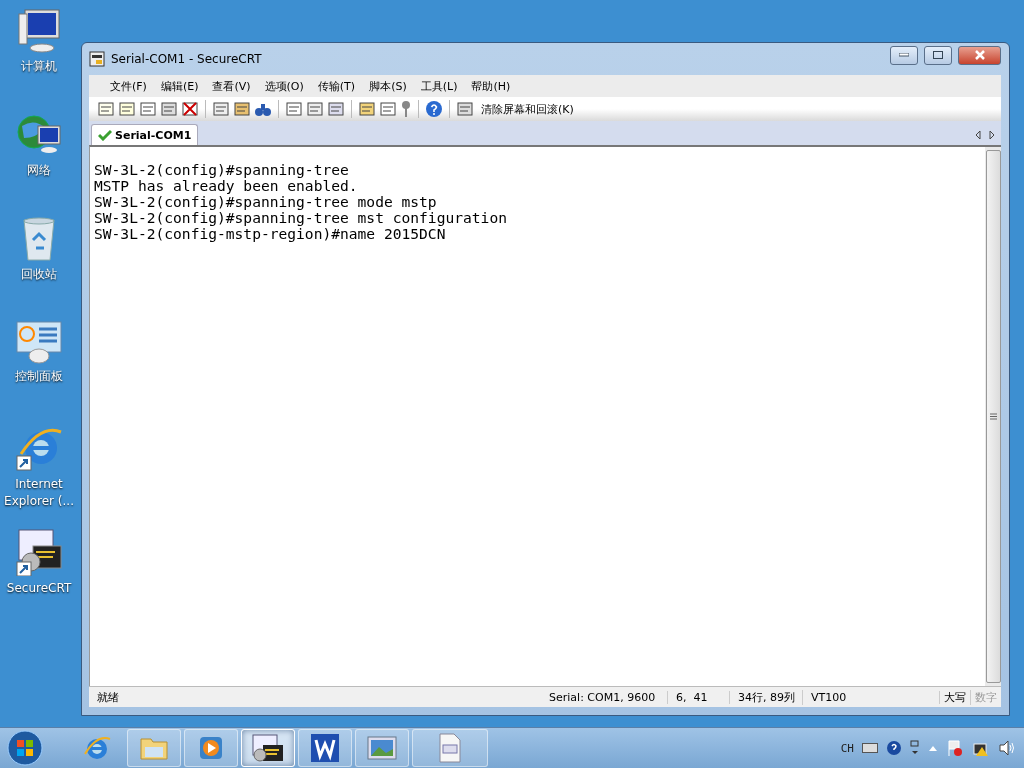 The width and height of the screenshot is (1024, 768). I want to click on menu-item: 脚本(S), so click(388, 86).